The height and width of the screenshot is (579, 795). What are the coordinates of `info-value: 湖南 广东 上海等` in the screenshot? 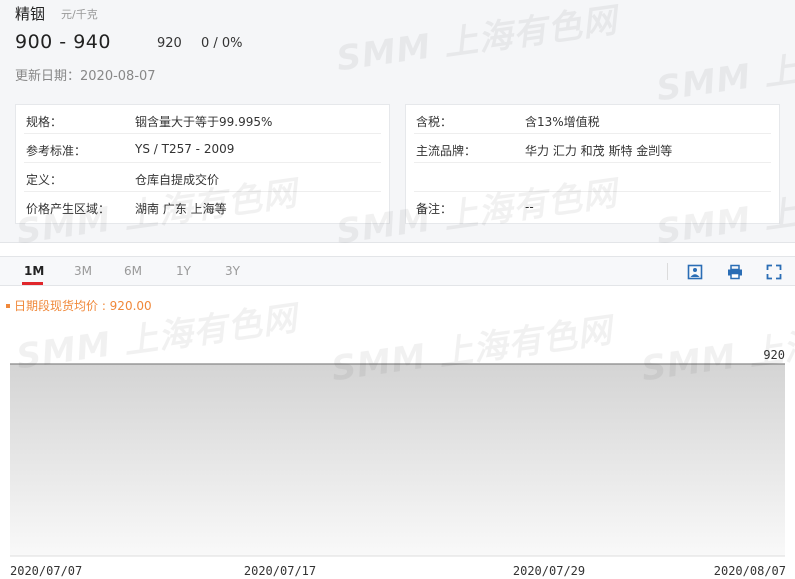 It's located at (181, 209).